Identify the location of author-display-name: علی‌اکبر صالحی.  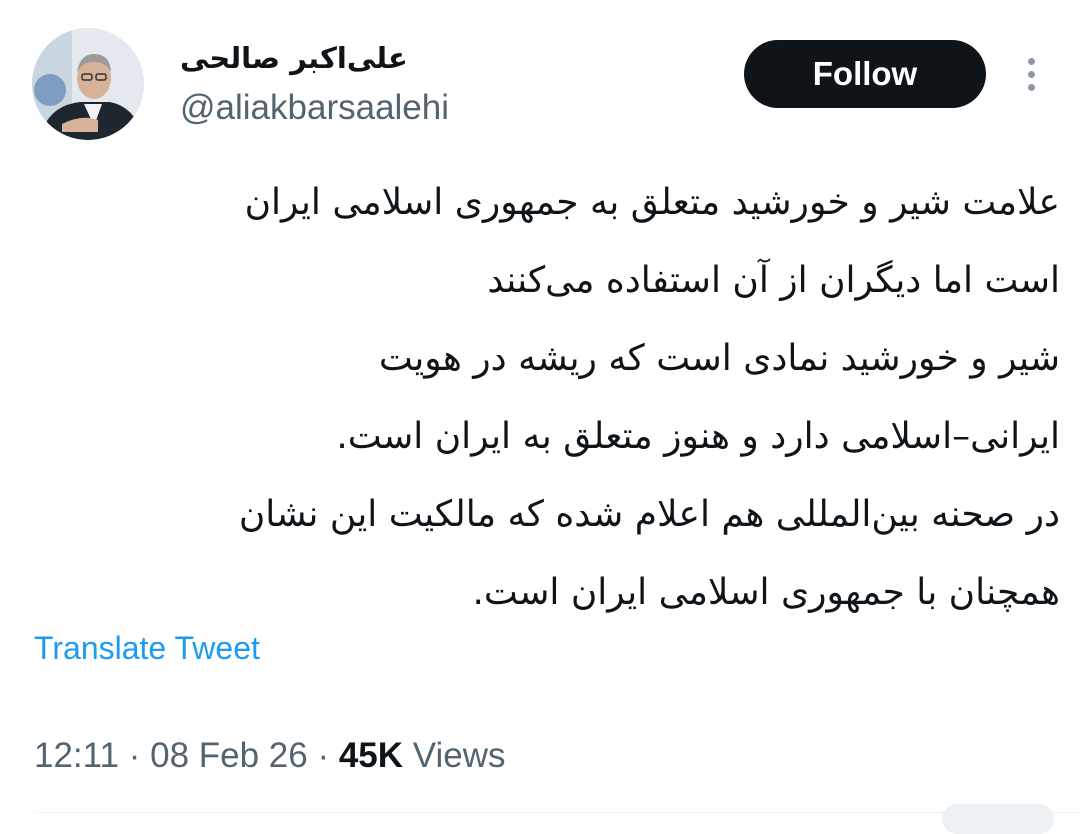
(294, 58).